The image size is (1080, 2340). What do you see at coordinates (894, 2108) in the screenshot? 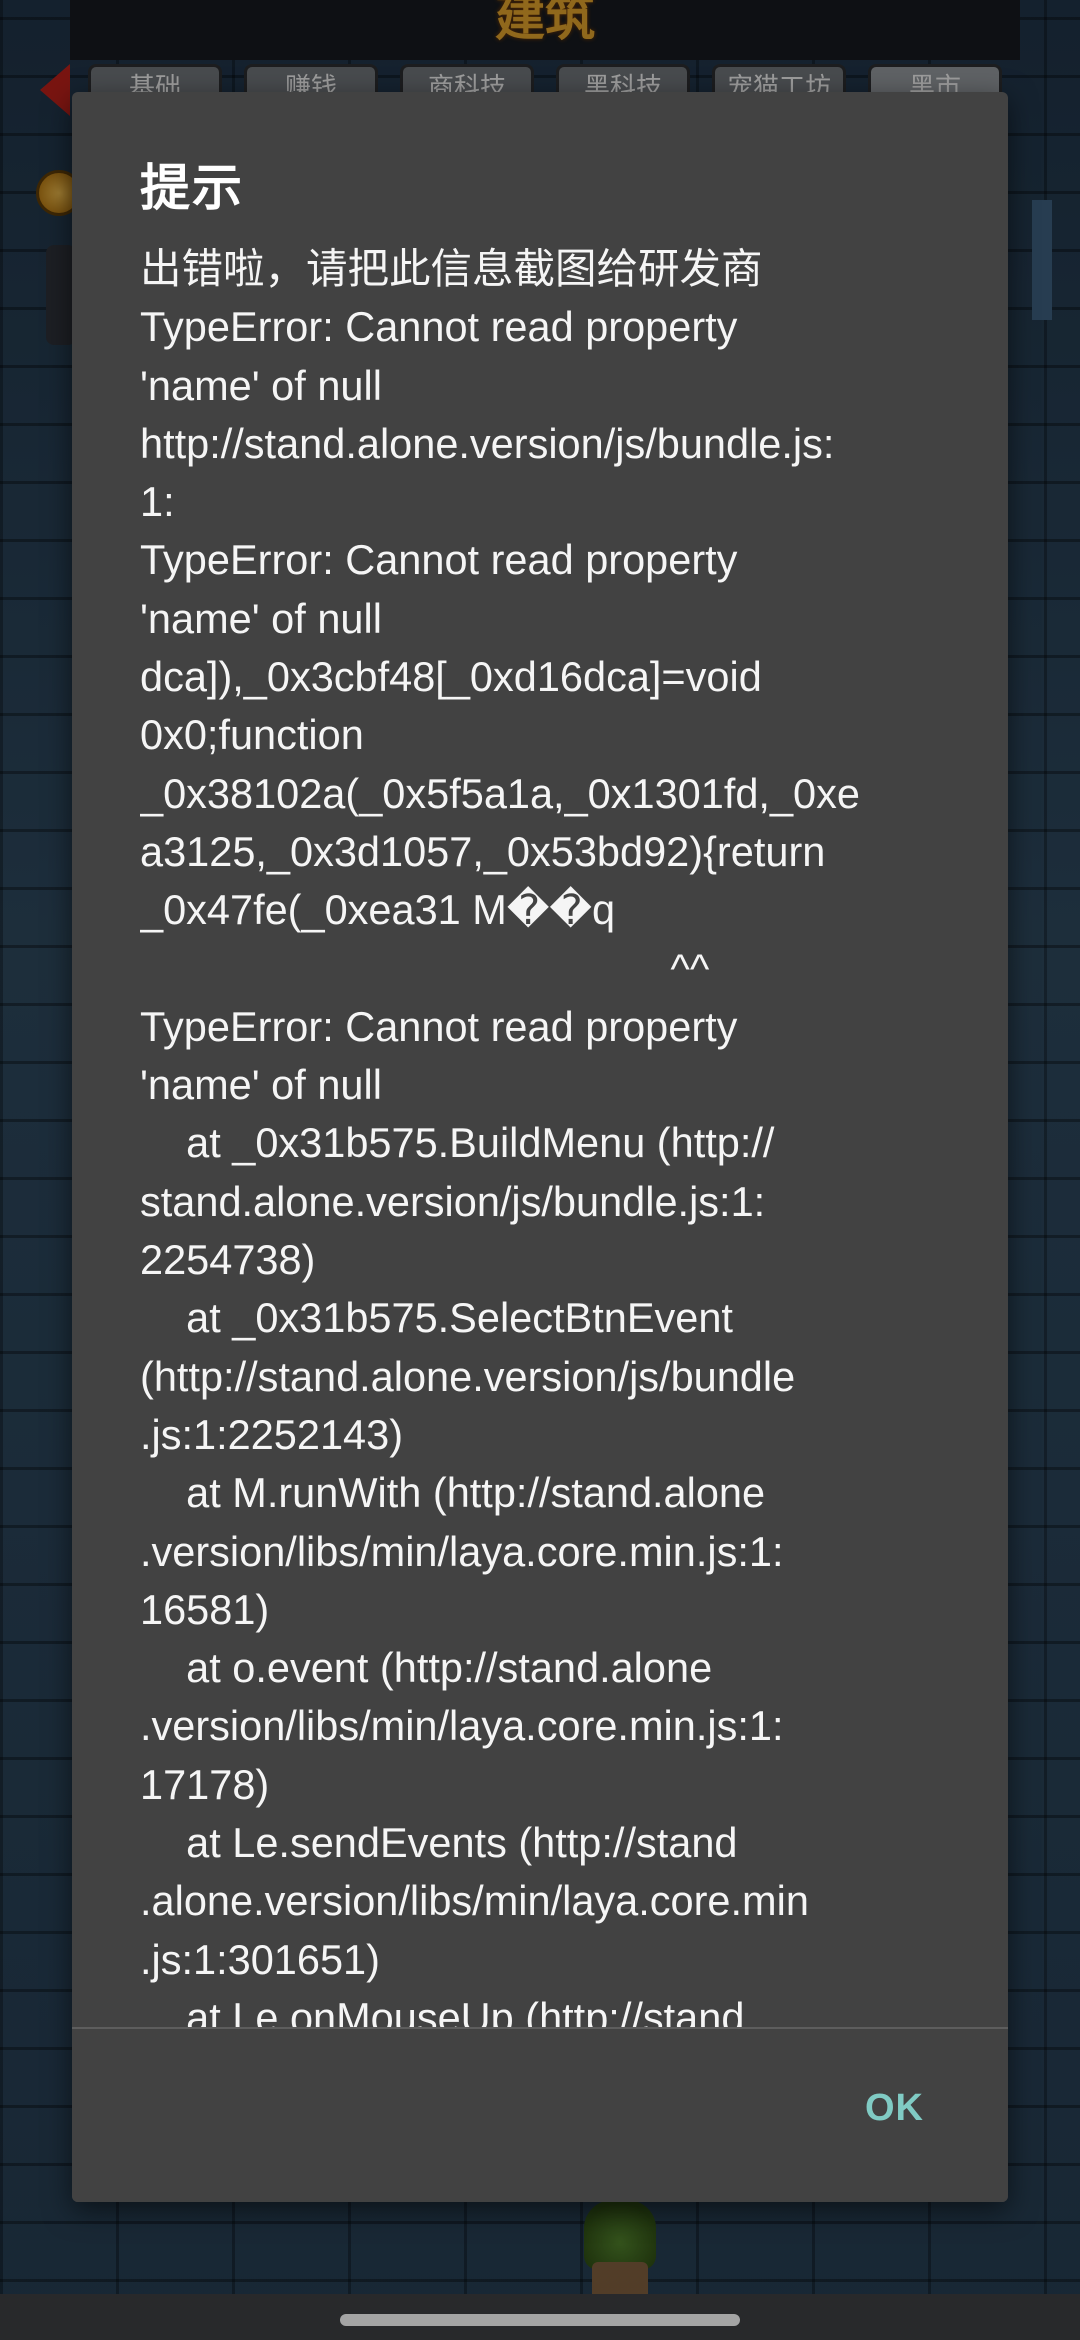
I see `ok-button: OK` at bounding box center [894, 2108].